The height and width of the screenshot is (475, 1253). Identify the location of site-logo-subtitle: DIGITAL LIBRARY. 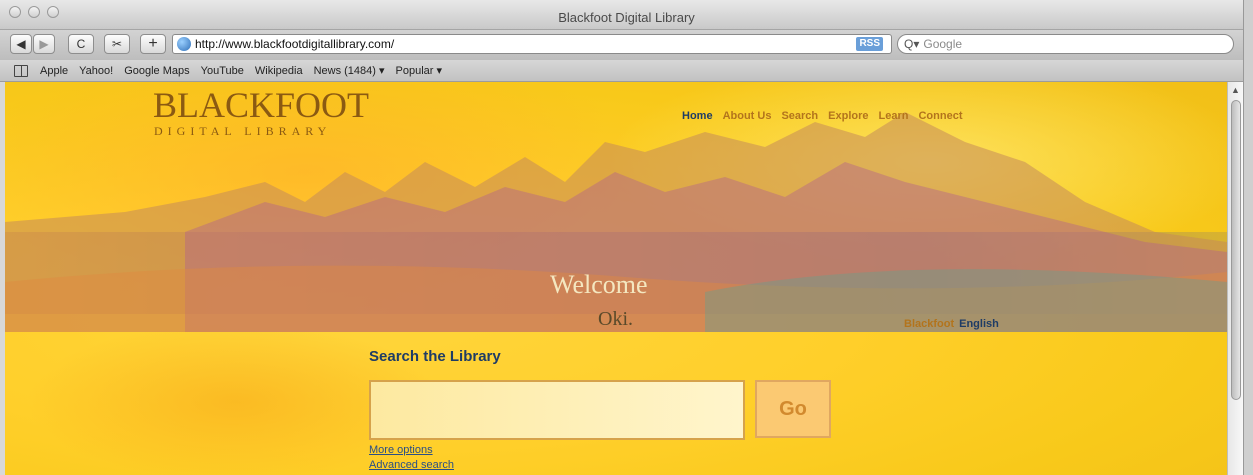
(243, 131).